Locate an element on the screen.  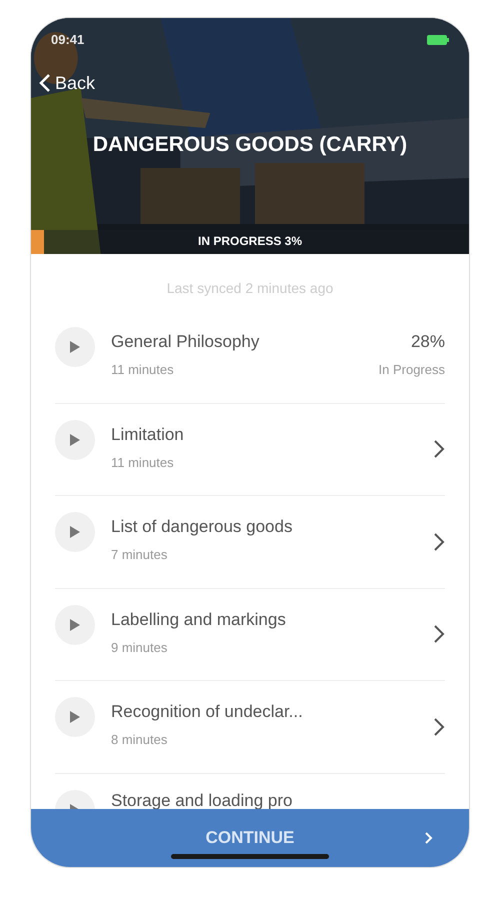
lesson-percent: 28% is located at coordinates (427, 341).